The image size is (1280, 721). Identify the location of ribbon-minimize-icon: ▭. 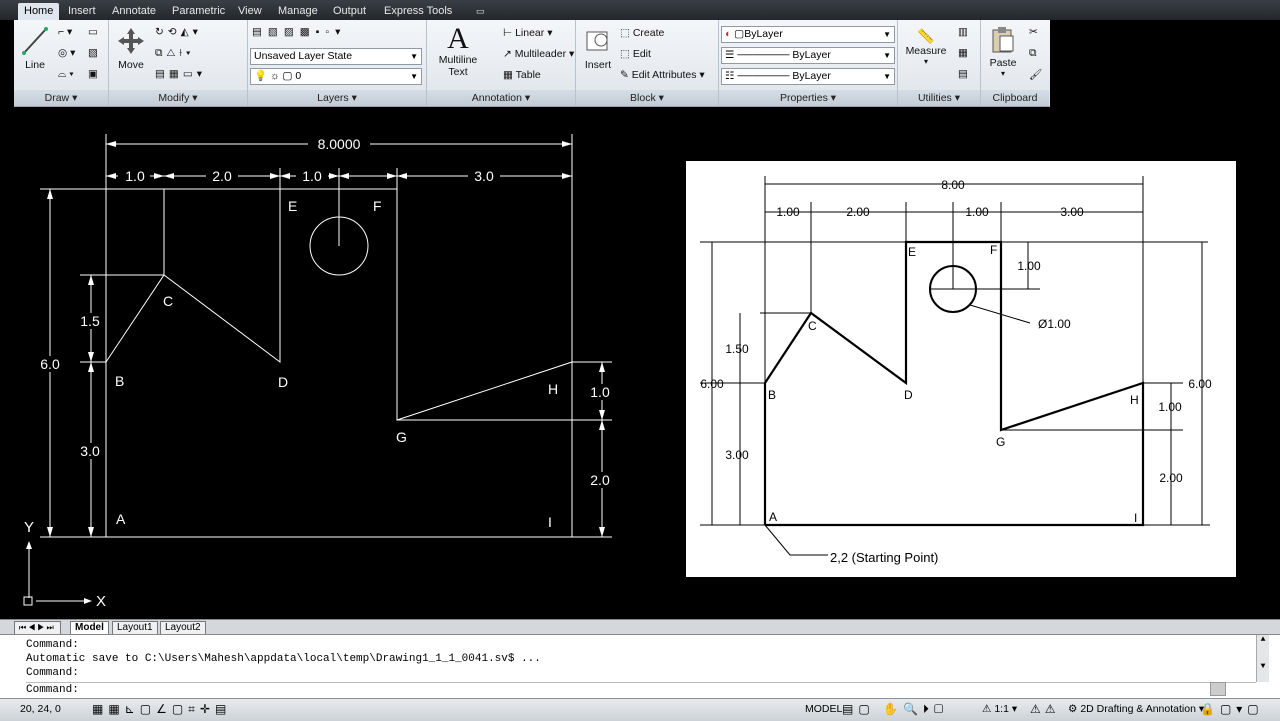
(480, 11).